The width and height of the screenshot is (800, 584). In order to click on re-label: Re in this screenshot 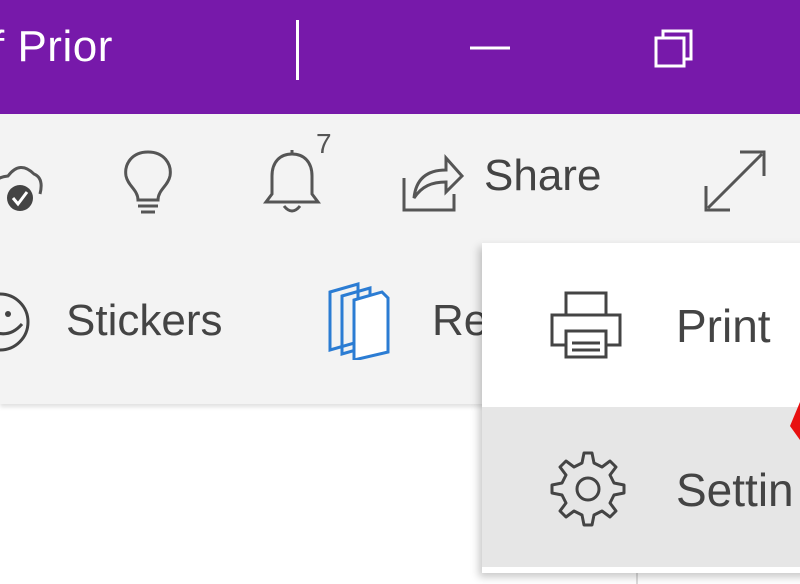, I will do `click(460, 320)`.